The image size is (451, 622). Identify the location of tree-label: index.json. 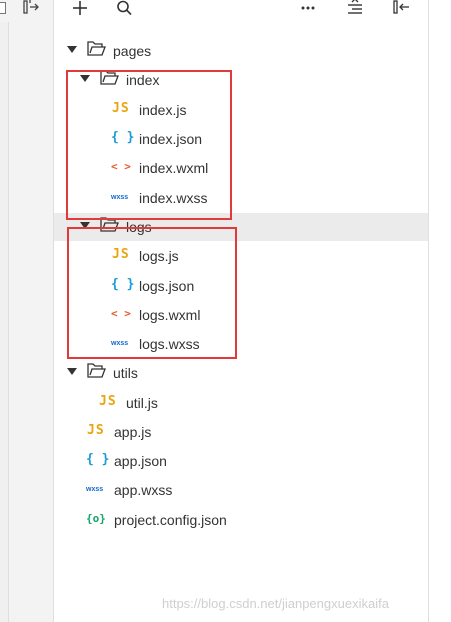
(171, 139).